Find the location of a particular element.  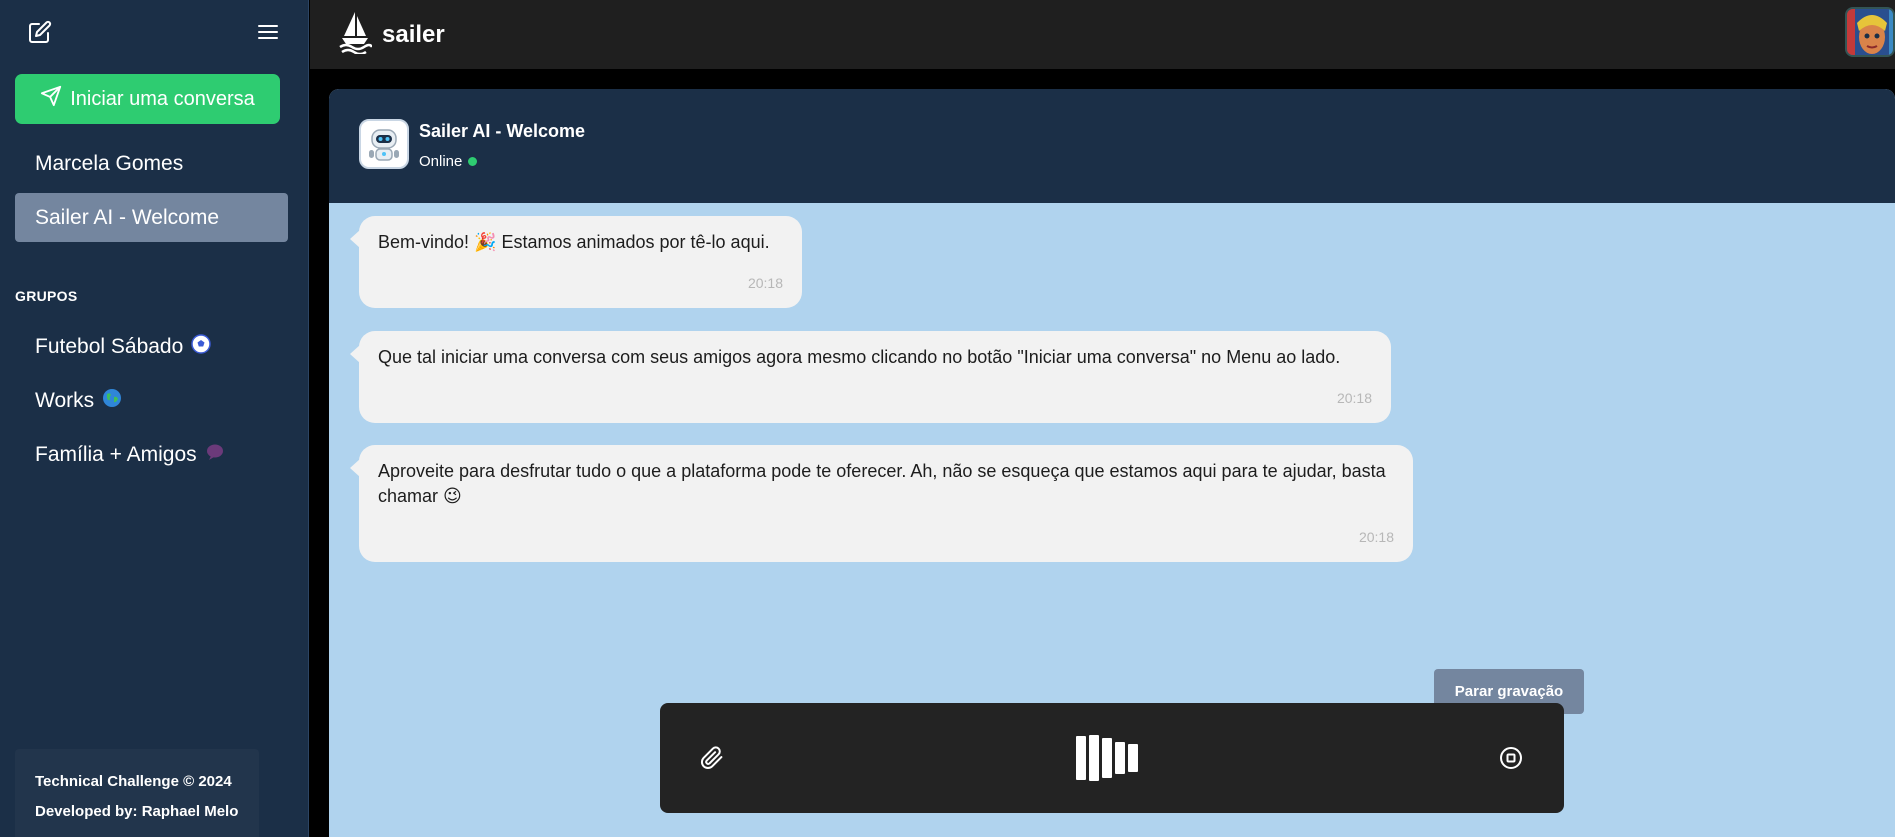

soccer-ball-icon is located at coordinates (201, 347).